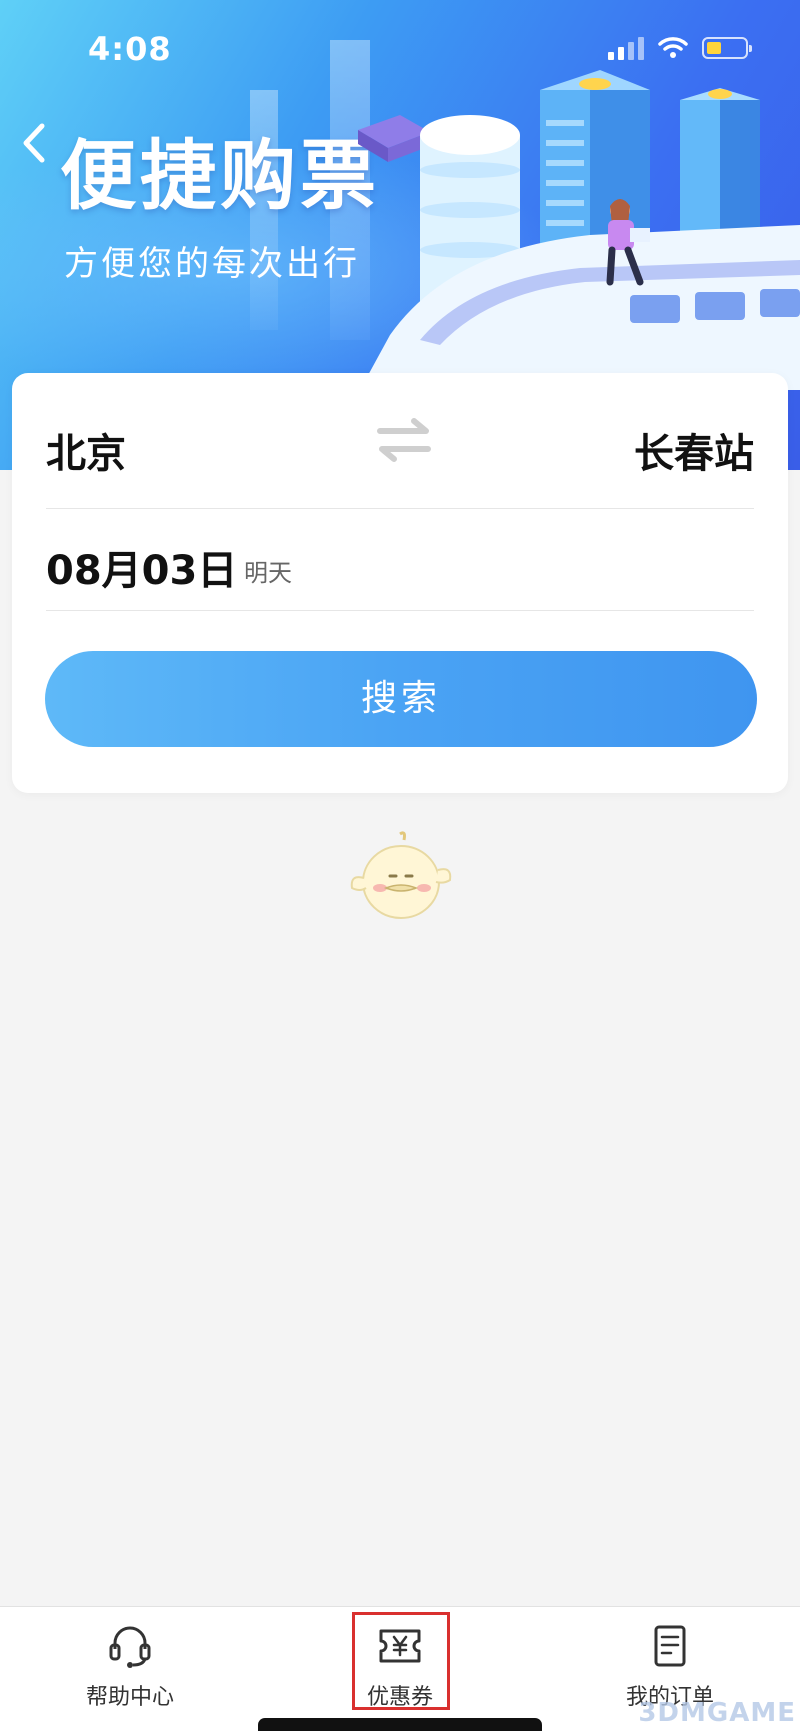 This screenshot has width=800, height=1732. What do you see at coordinates (130, 1669) in the screenshot?
I see `tab-help-center: 帮助中心` at bounding box center [130, 1669].